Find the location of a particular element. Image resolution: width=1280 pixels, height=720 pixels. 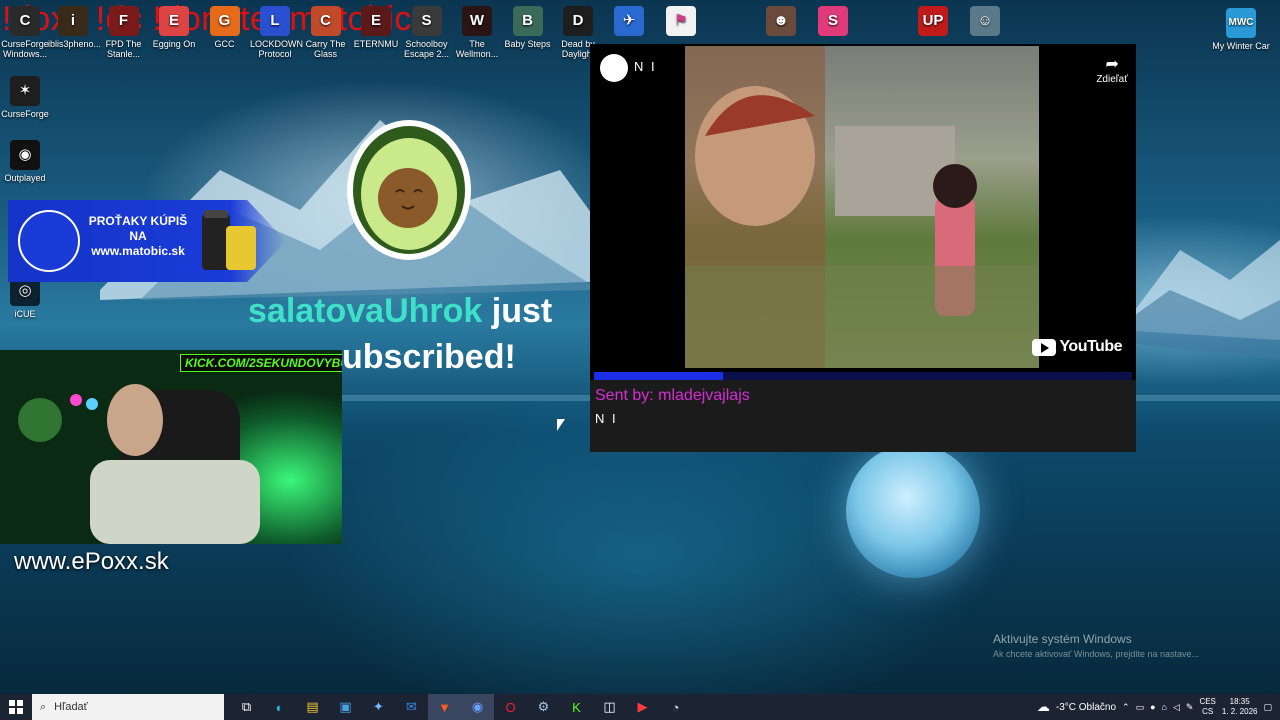

desktop-icon-label: Egging On is located at coordinates (174, 44).